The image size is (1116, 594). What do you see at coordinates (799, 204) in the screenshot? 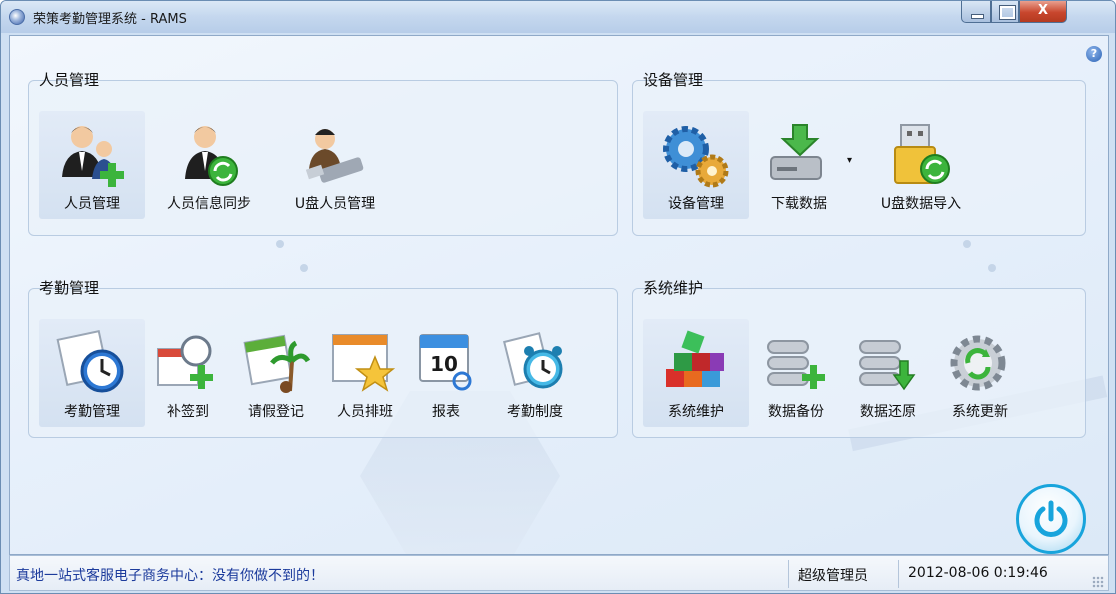
I see `tool-label: 下载数据` at bounding box center [799, 204].